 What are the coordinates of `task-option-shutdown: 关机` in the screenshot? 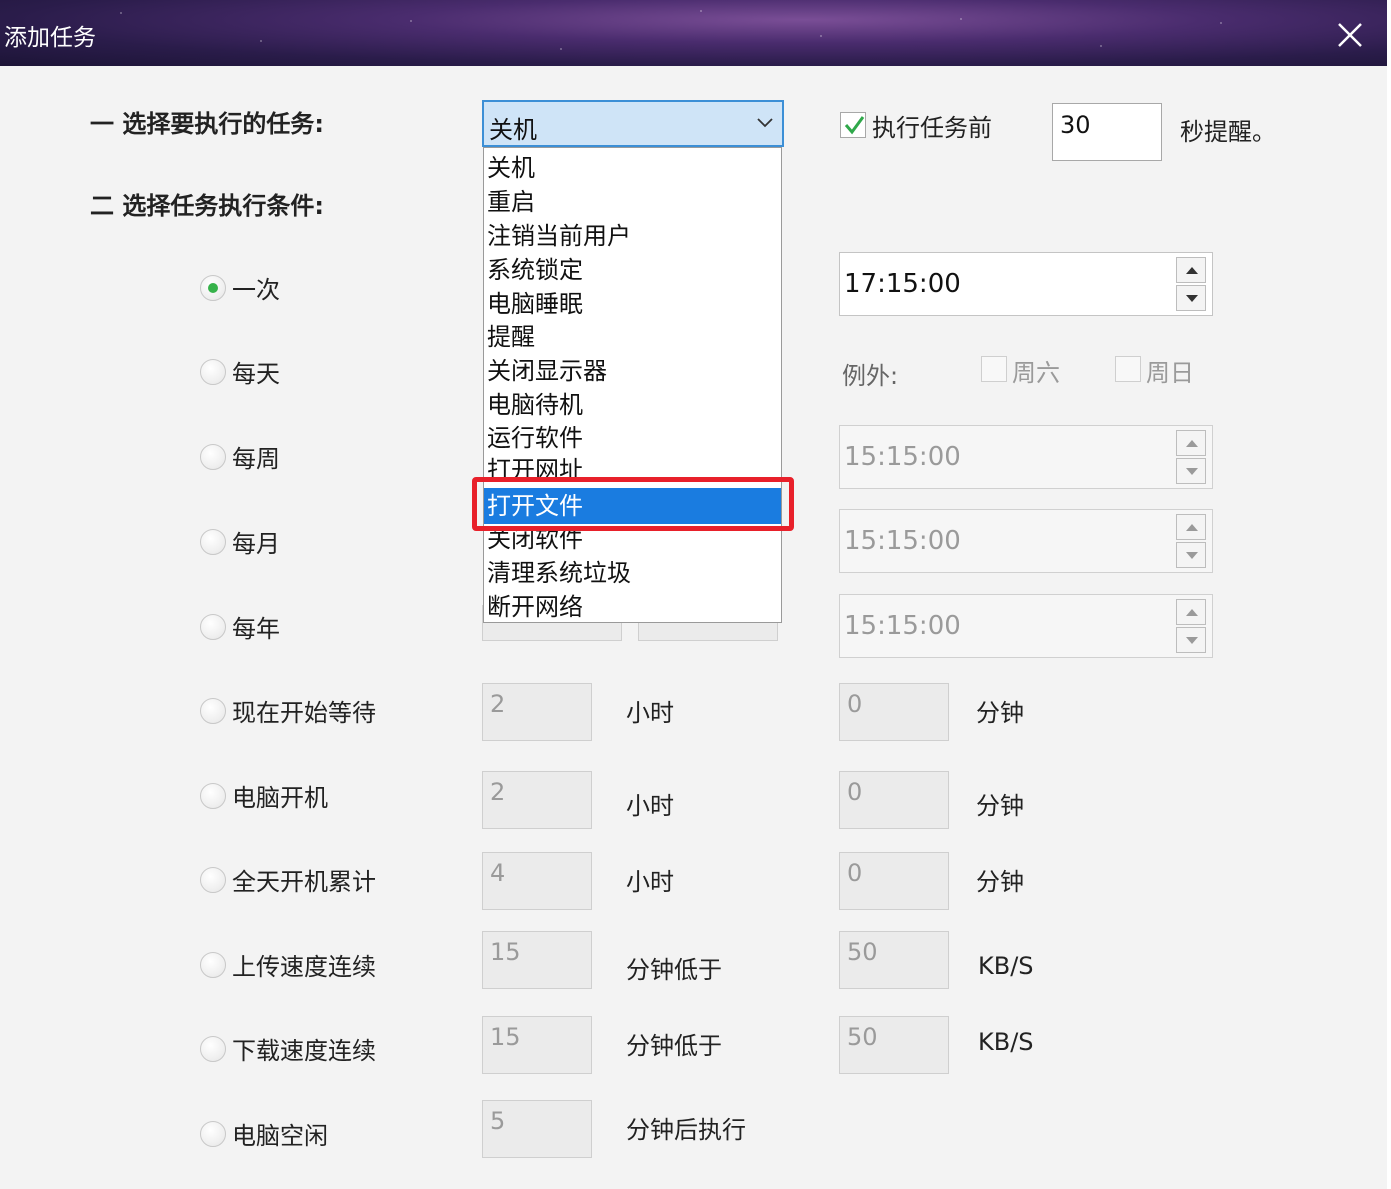 It's located at (632, 168).